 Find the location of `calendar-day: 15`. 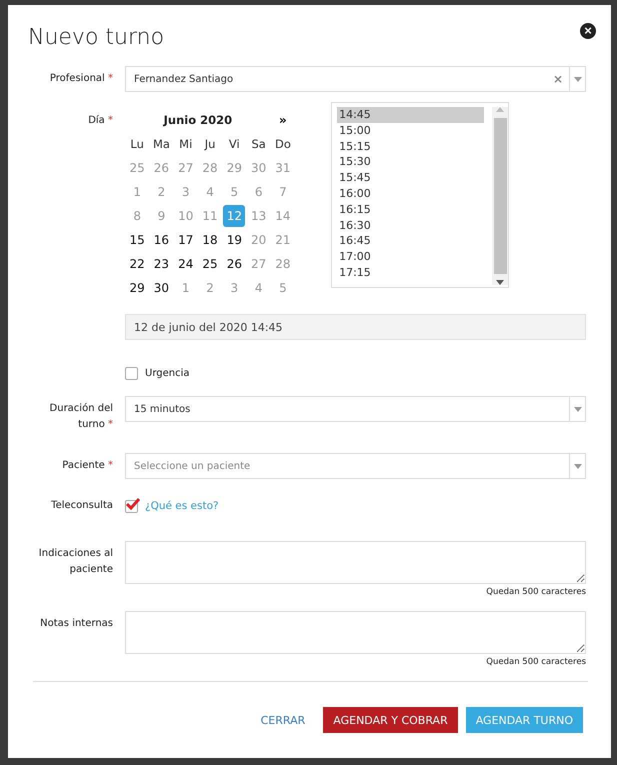

calendar-day: 15 is located at coordinates (137, 240).